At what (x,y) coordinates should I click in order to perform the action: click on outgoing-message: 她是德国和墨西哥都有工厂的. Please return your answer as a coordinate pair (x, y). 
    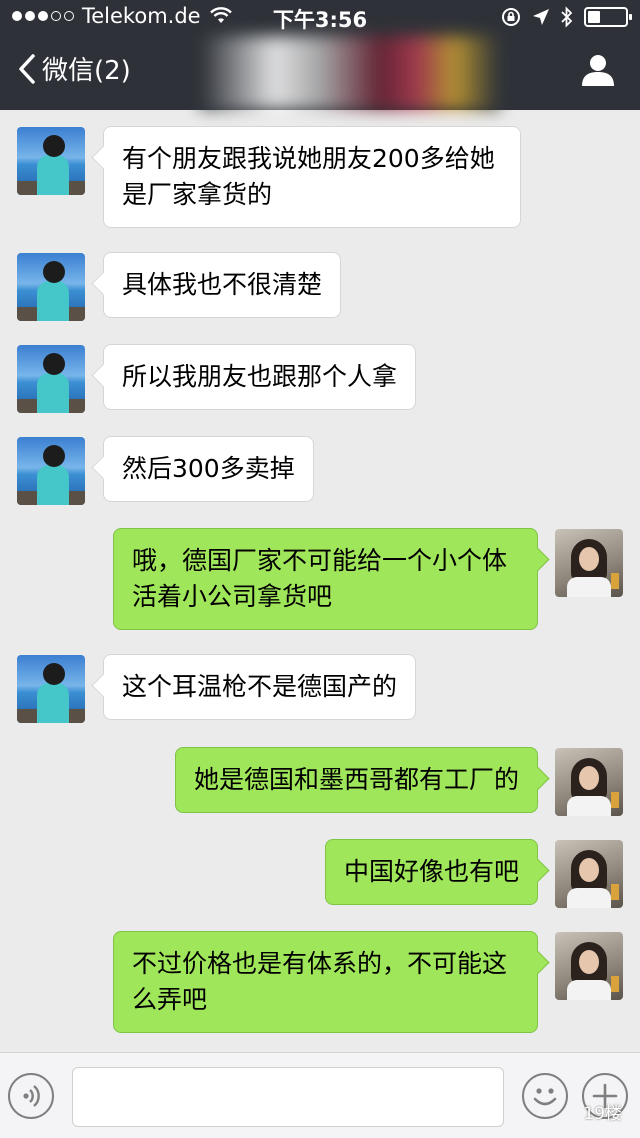
    Looking at the image, I should click on (356, 780).